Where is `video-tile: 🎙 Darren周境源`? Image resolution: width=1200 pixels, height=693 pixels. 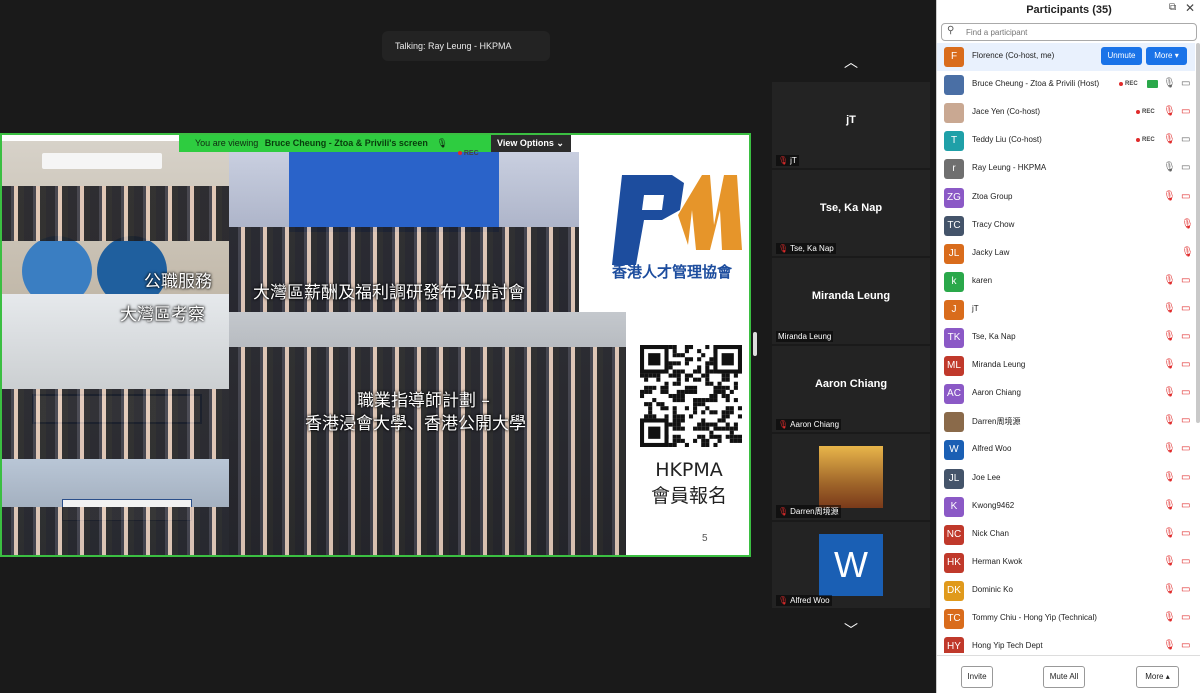 video-tile: 🎙 Darren周境源 is located at coordinates (851, 477).